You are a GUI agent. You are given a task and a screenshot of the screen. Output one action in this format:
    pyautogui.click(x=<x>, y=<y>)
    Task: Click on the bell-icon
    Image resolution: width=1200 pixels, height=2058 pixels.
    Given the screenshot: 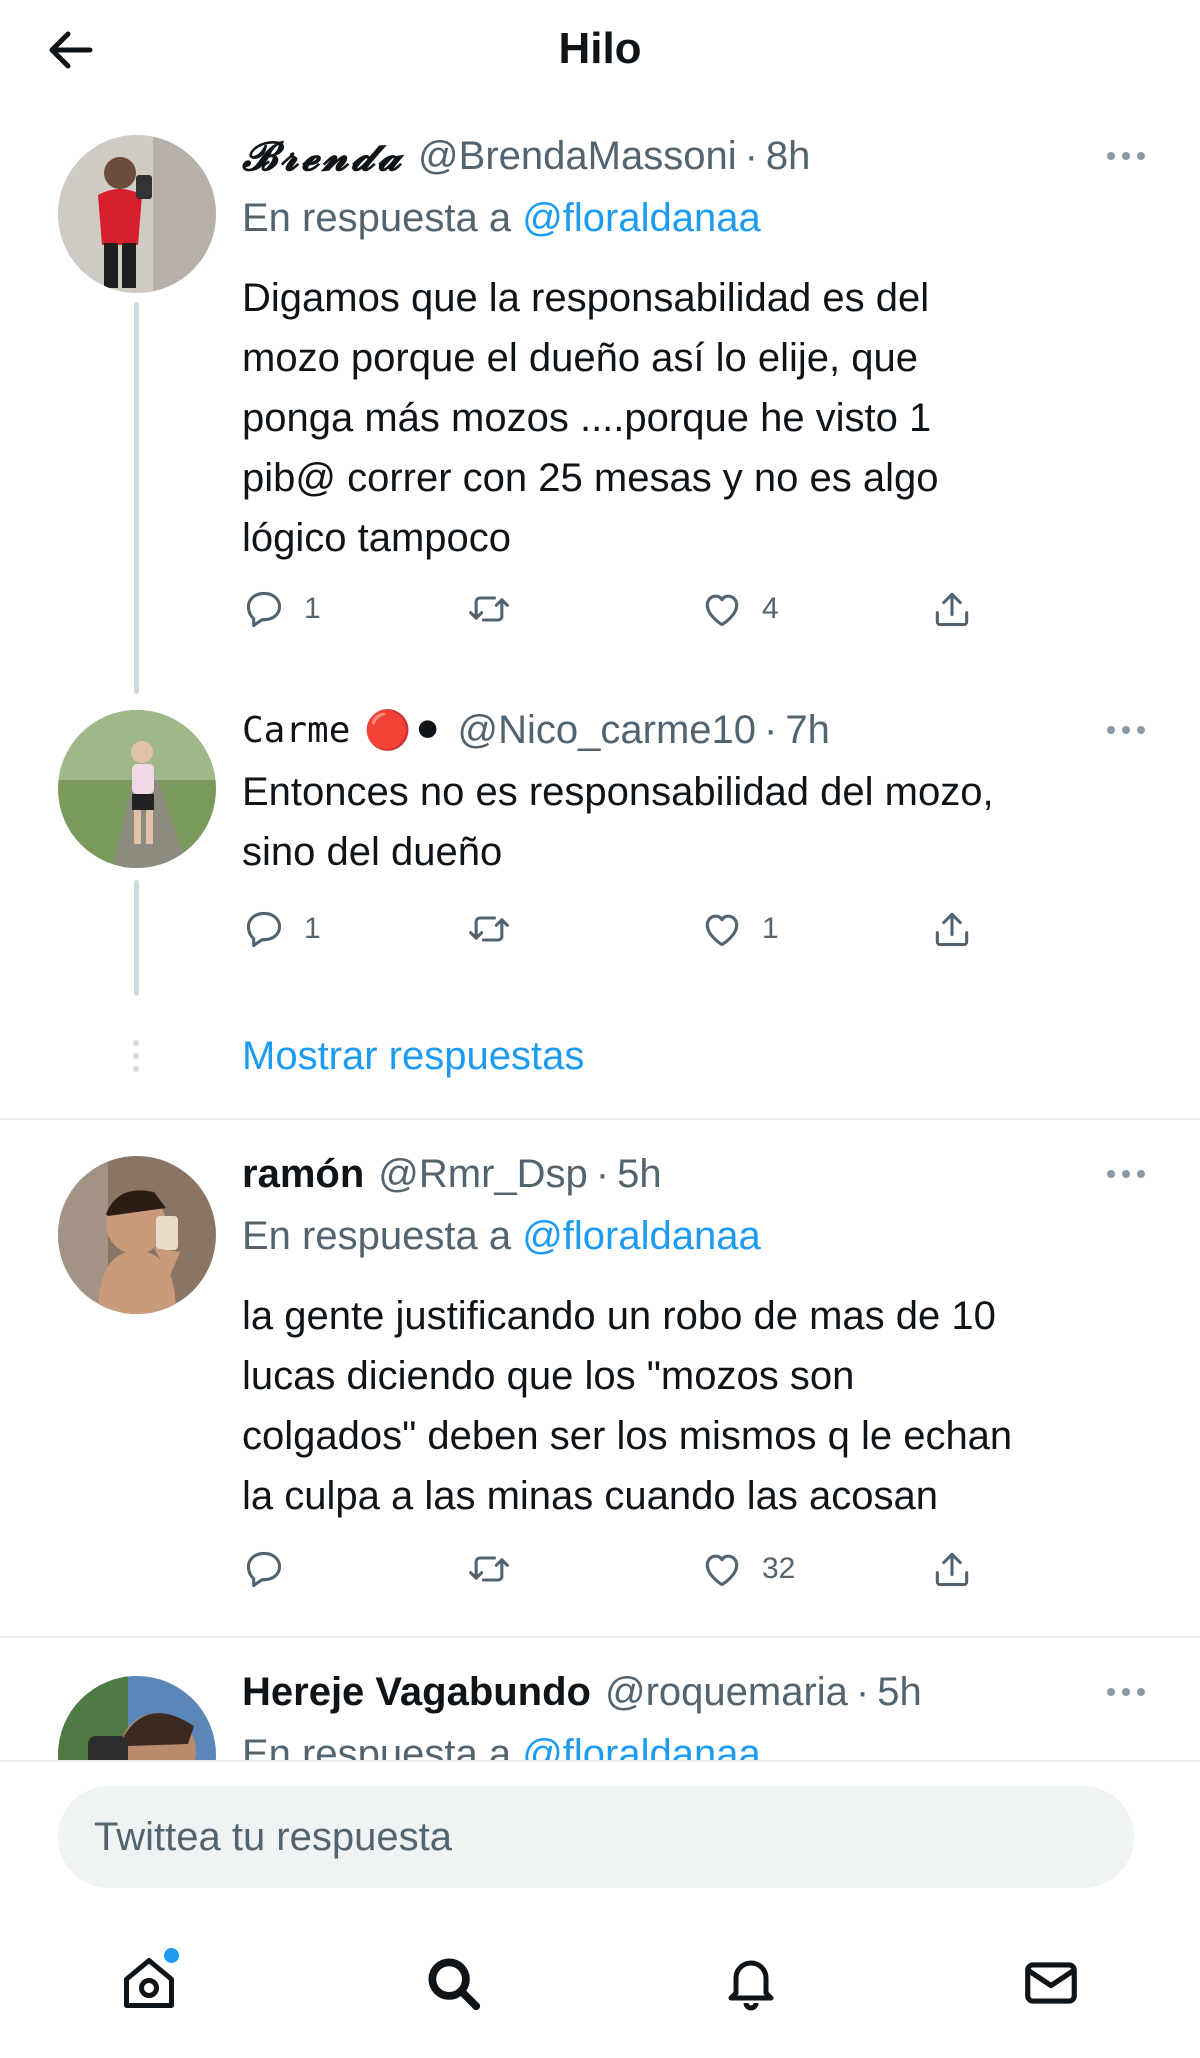 What is the action you would take?
    pyautogui.click(x=751, y=1985)
    